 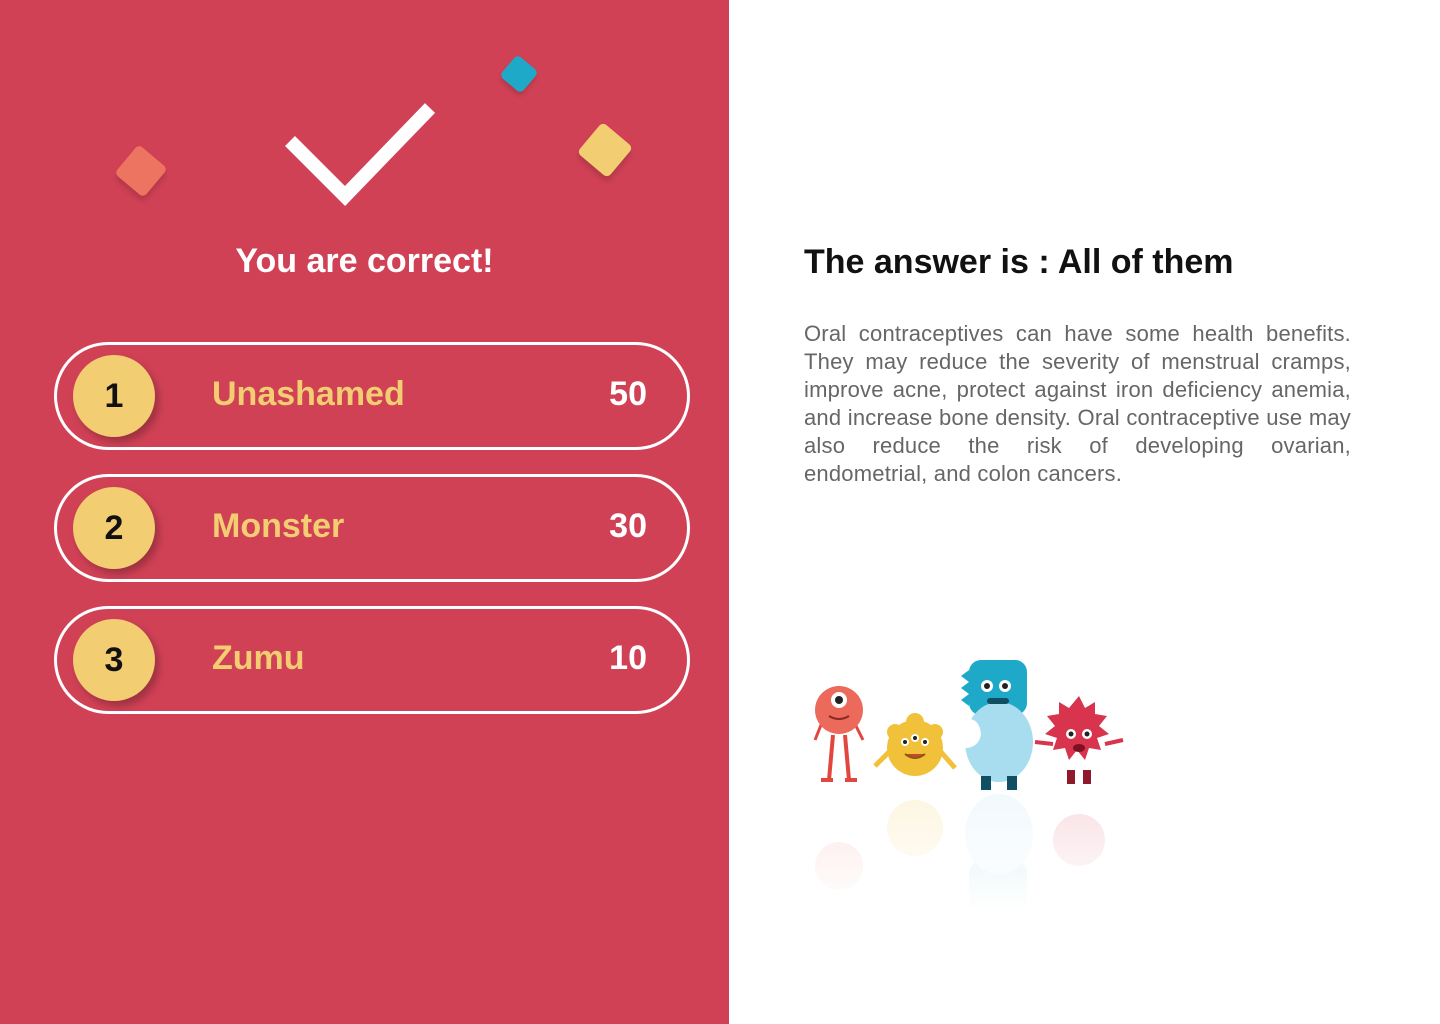 What do you see at coordinates (278, 526) in the screenshot?
I see `player-name: Monster` at bounding box center [278, 526].